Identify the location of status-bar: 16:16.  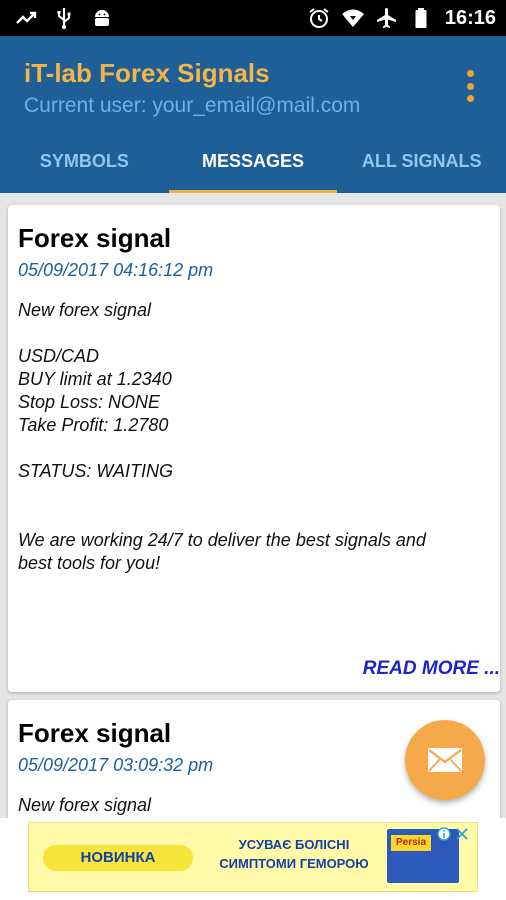
(253, 18).